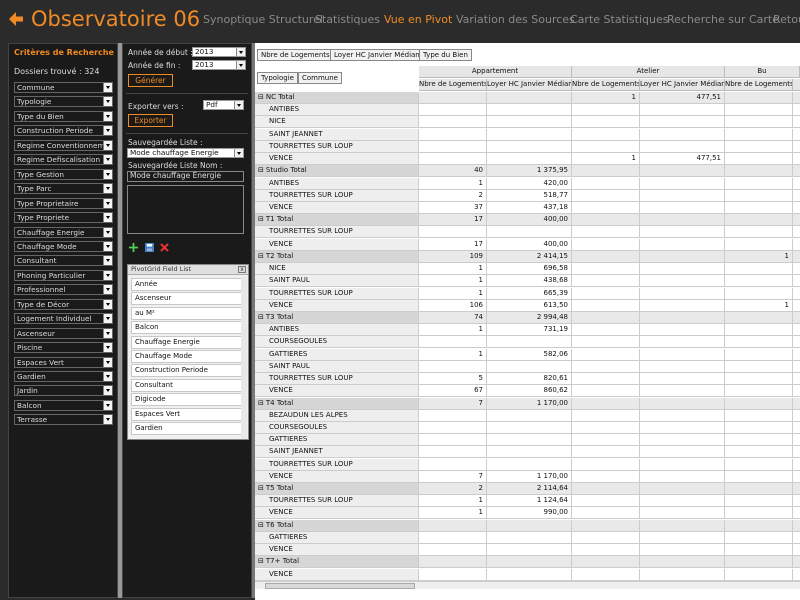 The width and height of the screenshot is (800, 600). Describe the element at coordinates (186, 299) in the screenshot. I see `field-list-item: Ascenseur` at that location.